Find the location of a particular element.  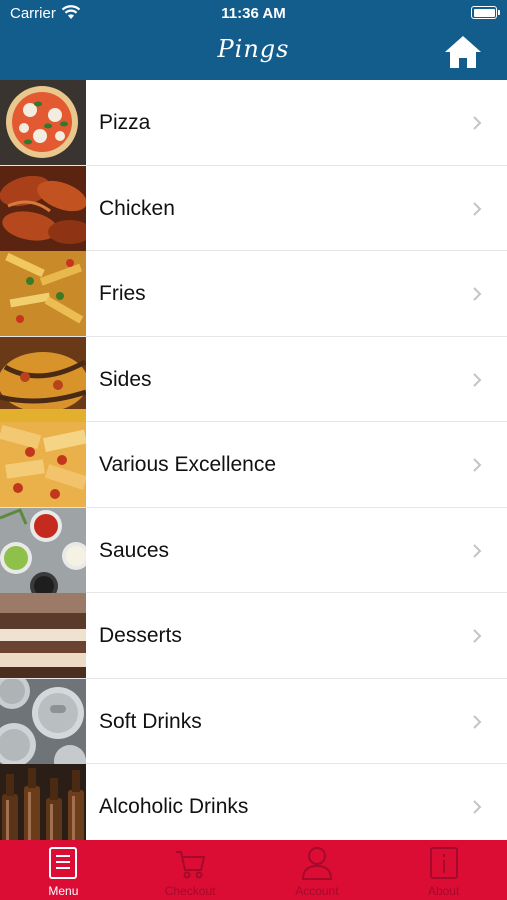

battery-icon is located at coordinates (484, 12).